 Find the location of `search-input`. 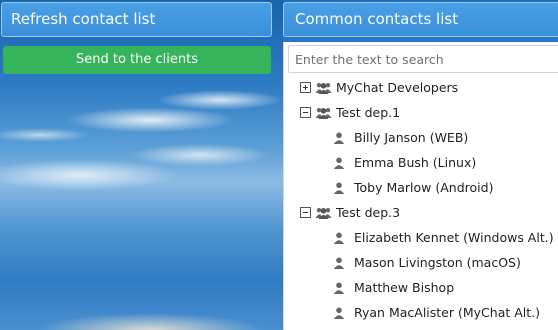

search-input is located at coordinates (423, 59).